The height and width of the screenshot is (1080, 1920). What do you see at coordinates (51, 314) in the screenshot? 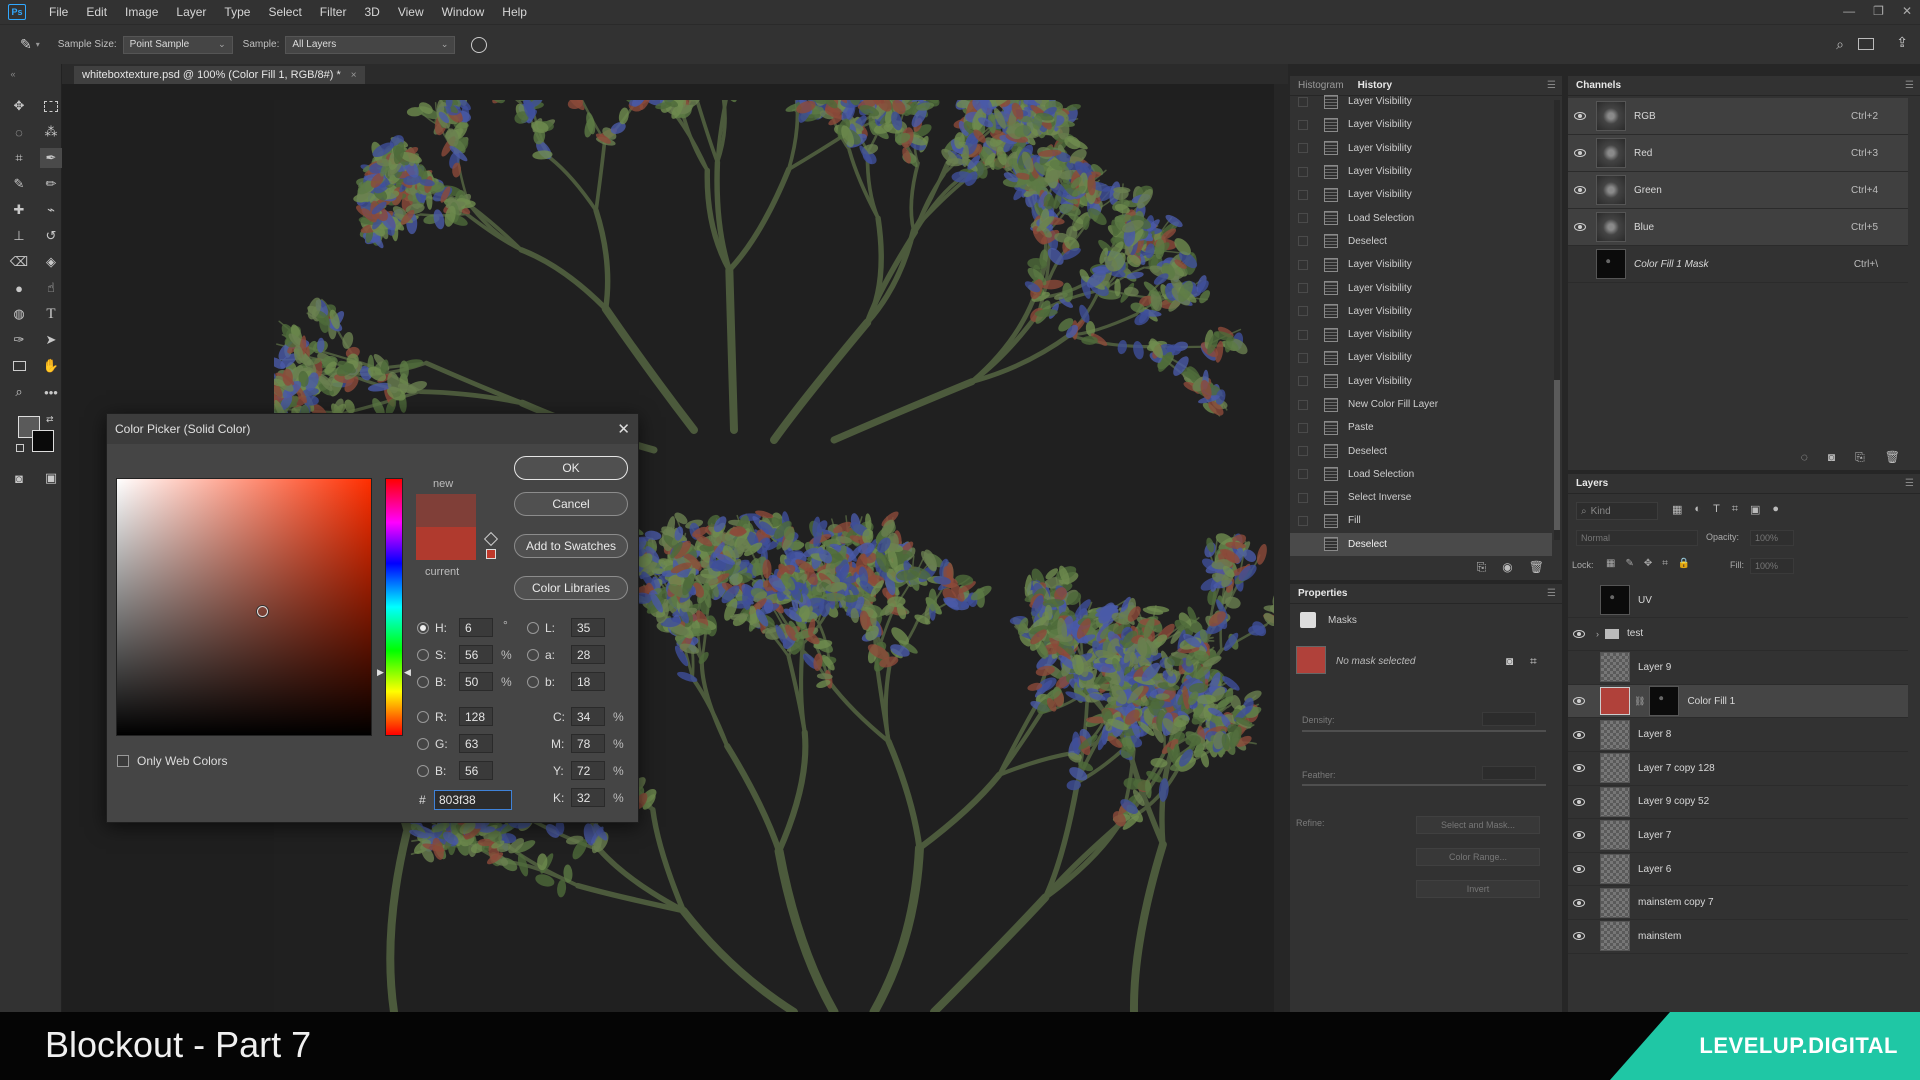
I see `type-tool-icon: T` at bounding box center [51, 314].